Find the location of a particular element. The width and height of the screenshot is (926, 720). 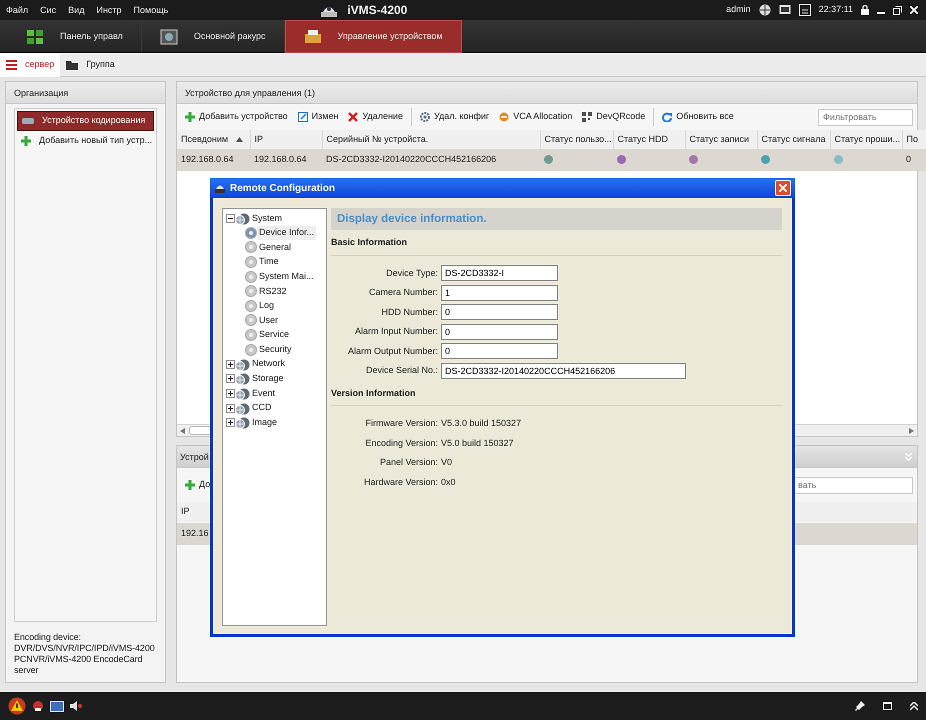

scroll-left-icon is located at coordinates (182, 431).